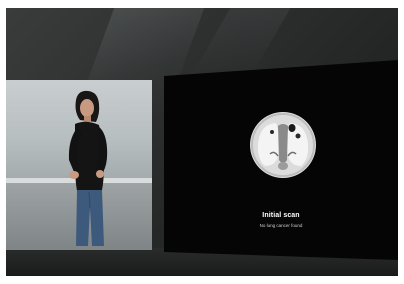 The height and width of the screenshot is (284, 404). Describe the element at coordinates (281, 215) in the screenshot. I see `slide-title: Initial scan` at that location.